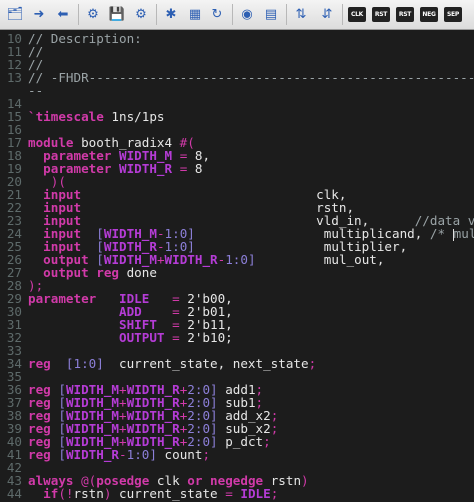 The width and height of the screenshot is (474, 502). What do you see at coordinates (320, 259) in the screenshot?
I see `code-token: mul_out,` at bounding box center [320, 259].